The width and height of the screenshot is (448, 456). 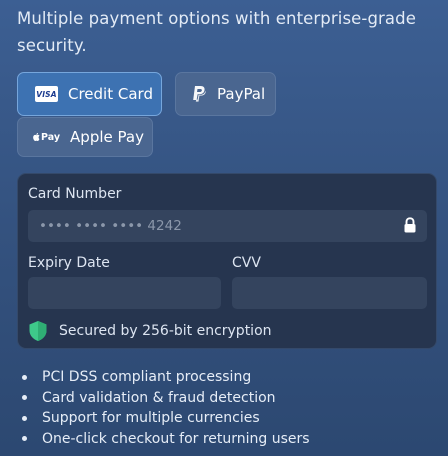 I want to click on cvv-field-wrapper, so click(x=329, y=293).